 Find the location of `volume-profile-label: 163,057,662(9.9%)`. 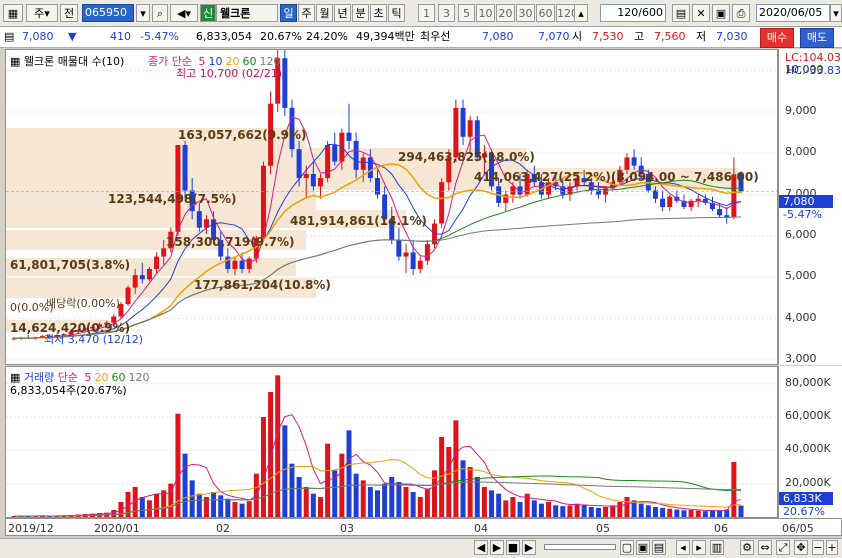

volume-profile-label: 163,057,662(9.9%) is located at coordinates (242, 135).